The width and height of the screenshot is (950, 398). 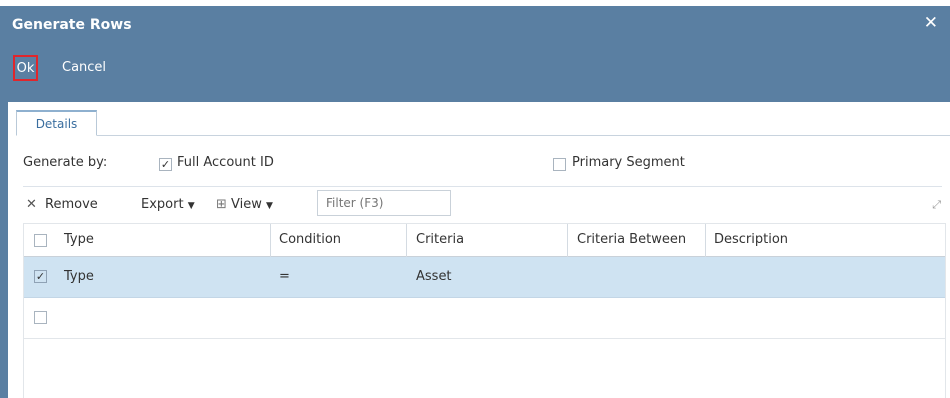 What do you see at coordinates (936, 205) in the screenshot?
I see `expand-icon: ⤢` at bounding box center [936, 205].